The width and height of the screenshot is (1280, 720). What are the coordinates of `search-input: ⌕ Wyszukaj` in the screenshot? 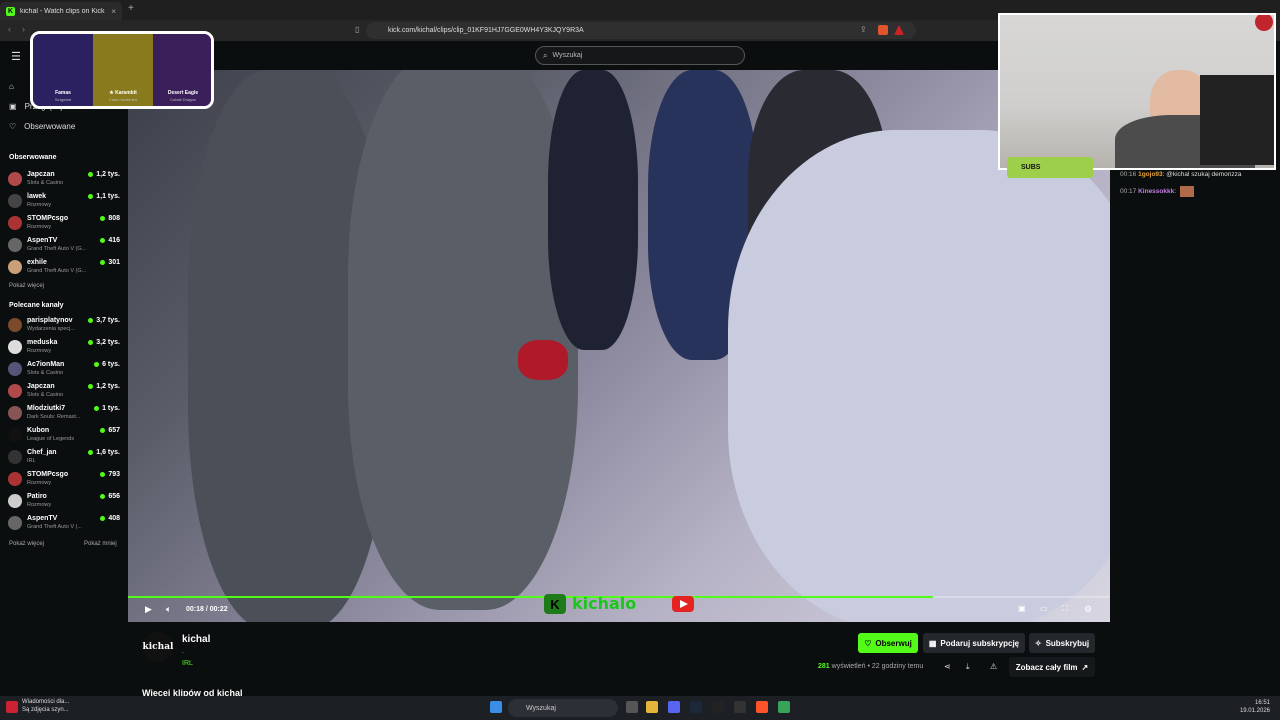 It's located at (640, 55).